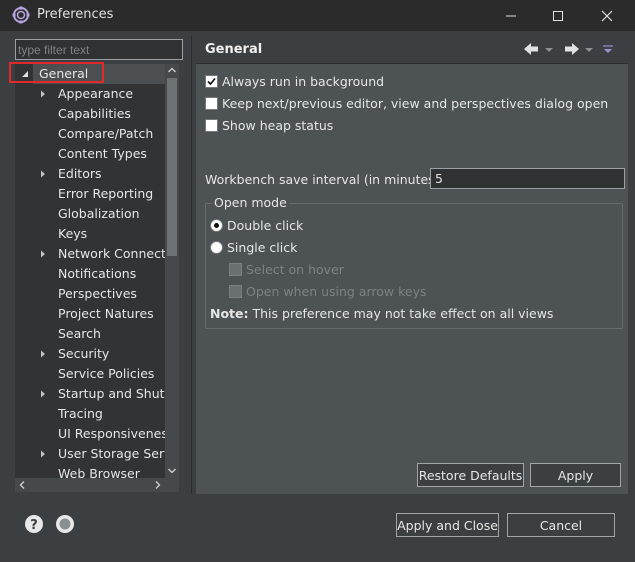 This screenshot has width=635, height=562. What do you see at coordinates (571, 49) in the screenshot?
I see `forward-arrow-icon` at bounding box center [571, 49].